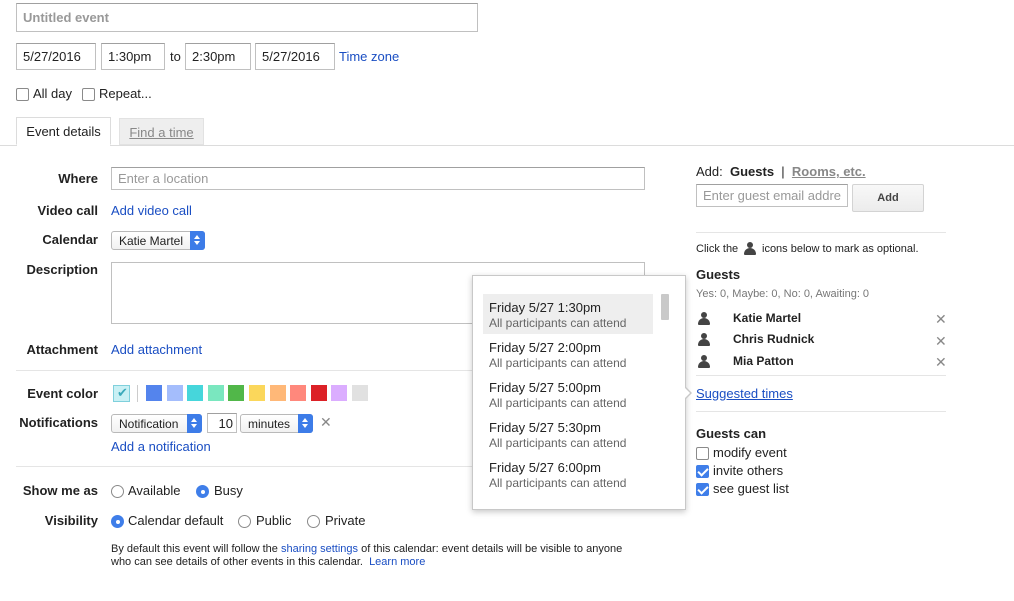 The height and width of the screenshot is (601, 1014). I want to click on learn-more-link: Learn more, so click(397, 562).